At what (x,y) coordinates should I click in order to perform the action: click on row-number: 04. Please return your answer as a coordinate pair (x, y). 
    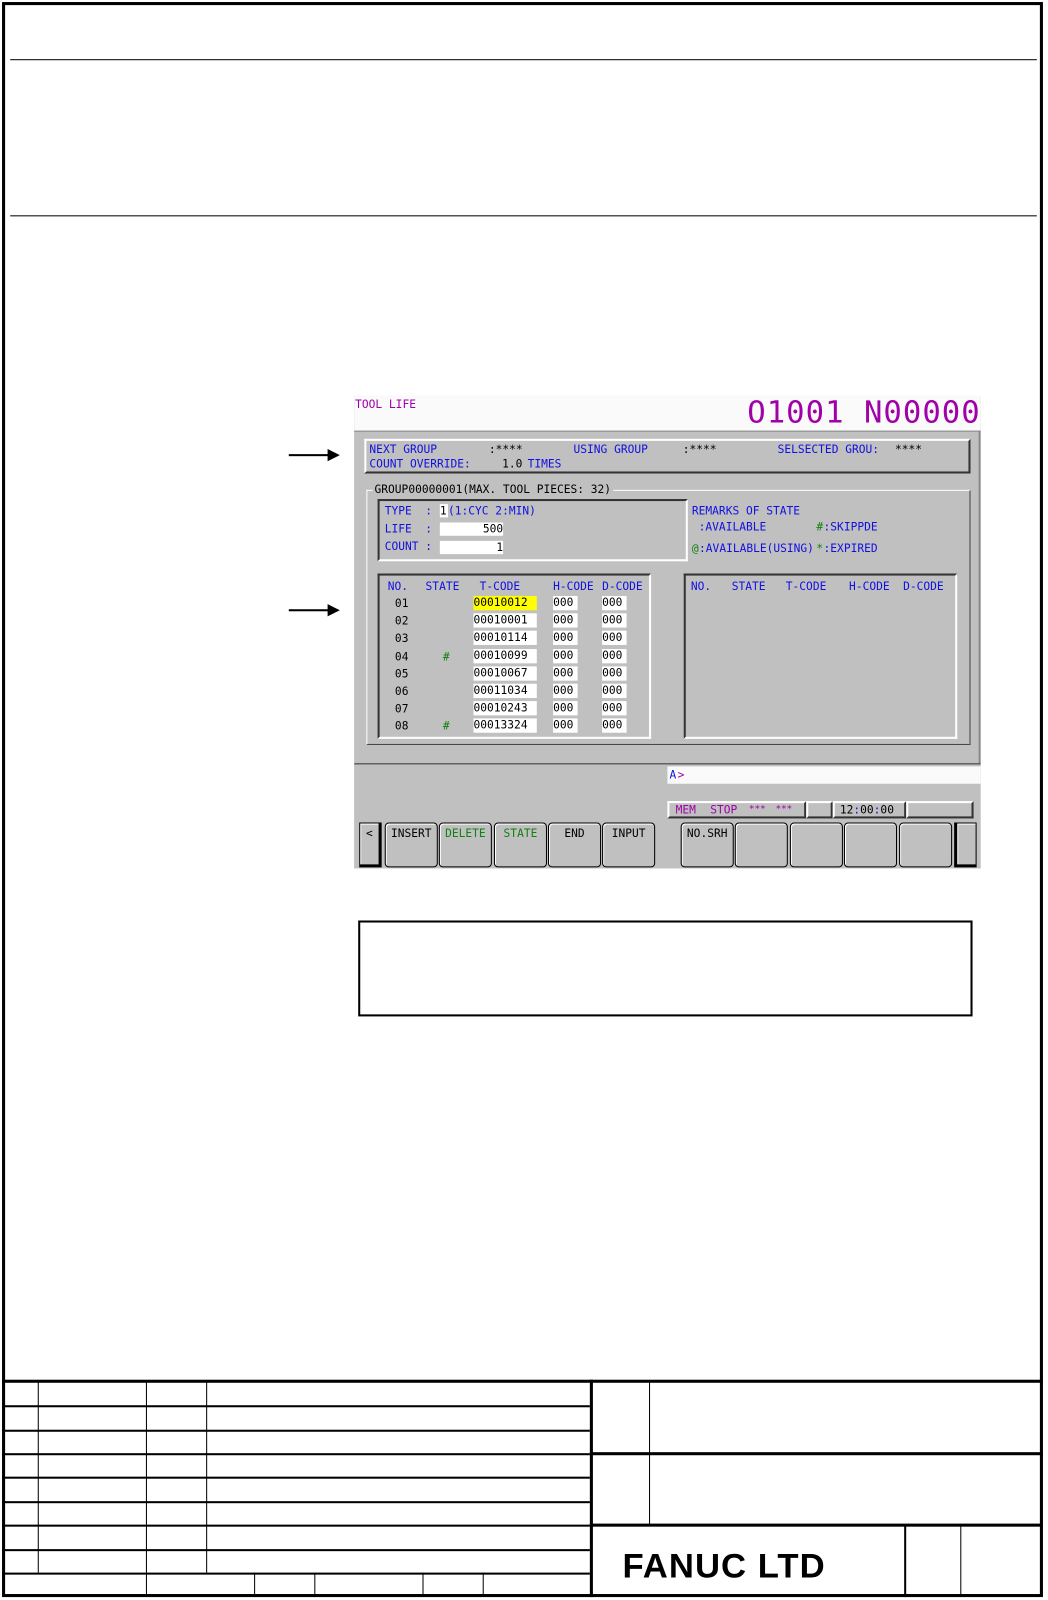
    Looking at the image, I should click on (401, 656).